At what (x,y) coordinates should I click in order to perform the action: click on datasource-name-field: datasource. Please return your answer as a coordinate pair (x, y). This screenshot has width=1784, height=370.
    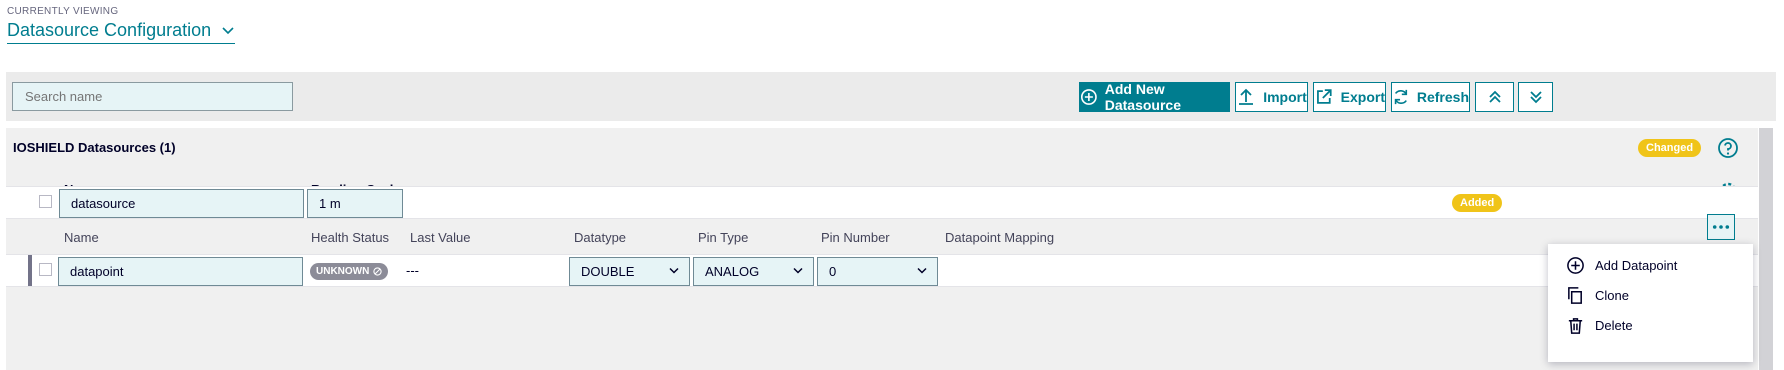
    Looking at the image, I should click on (181, 203).